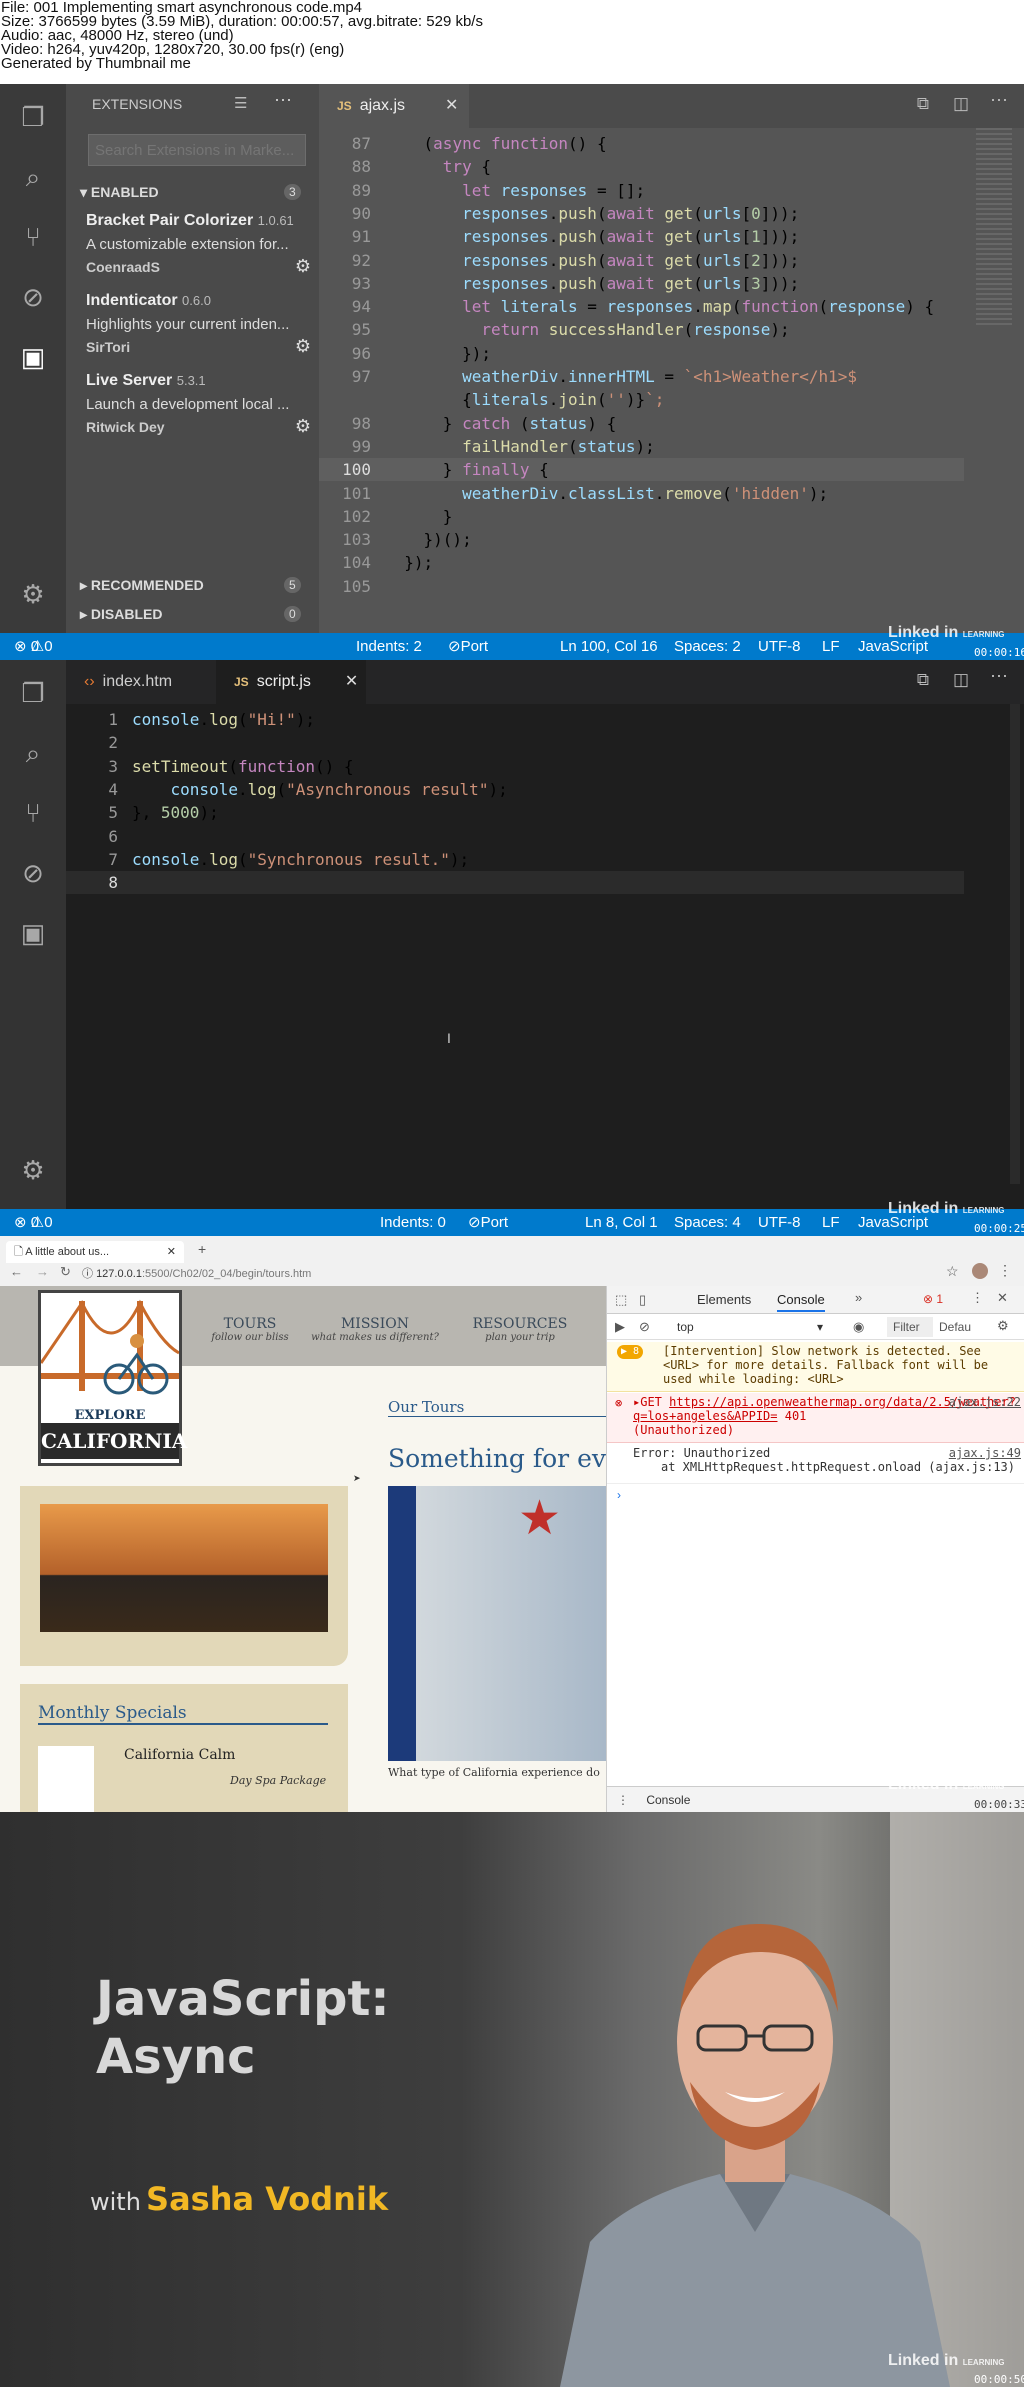 The height and width of the screenshot is (2387, 1024). Describe the element at coordinates (641, 166) in the screenshot. I see `code-line: 88 try {` at that location.